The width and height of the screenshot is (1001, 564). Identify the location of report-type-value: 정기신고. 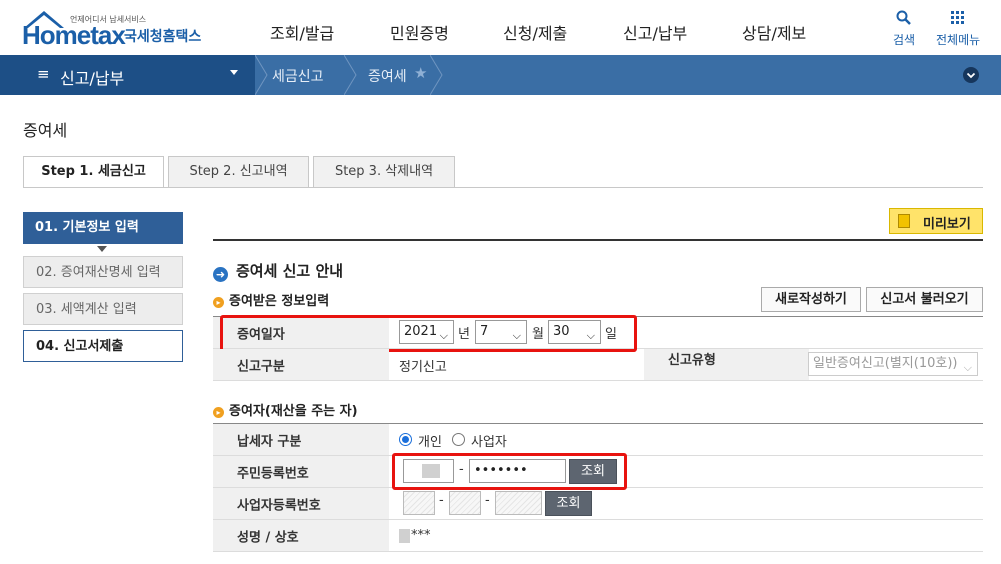
(423, 367).